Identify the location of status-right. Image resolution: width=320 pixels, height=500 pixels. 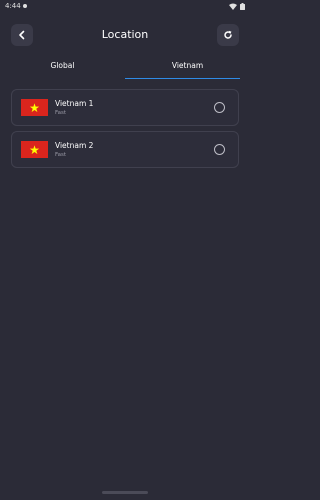
(237, 6).